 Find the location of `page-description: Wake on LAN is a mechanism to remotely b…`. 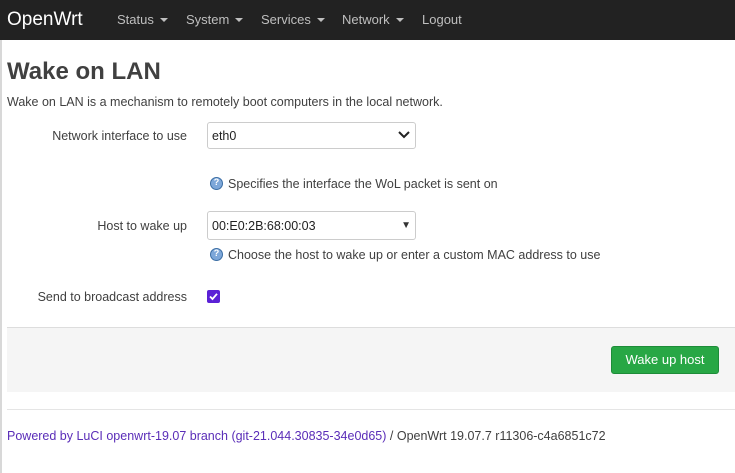

page-description: Wake on LAN is a mechanism to remotely b… is located at coordinates (225, 102).